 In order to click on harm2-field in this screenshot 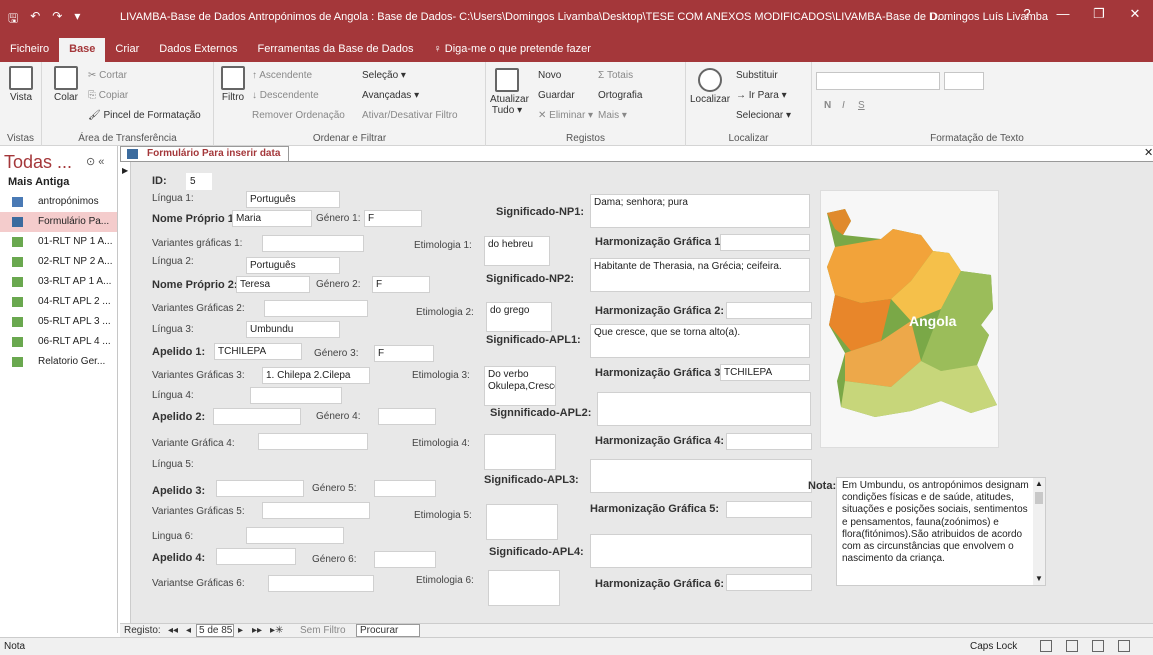, I will do `click(769, 310)`.